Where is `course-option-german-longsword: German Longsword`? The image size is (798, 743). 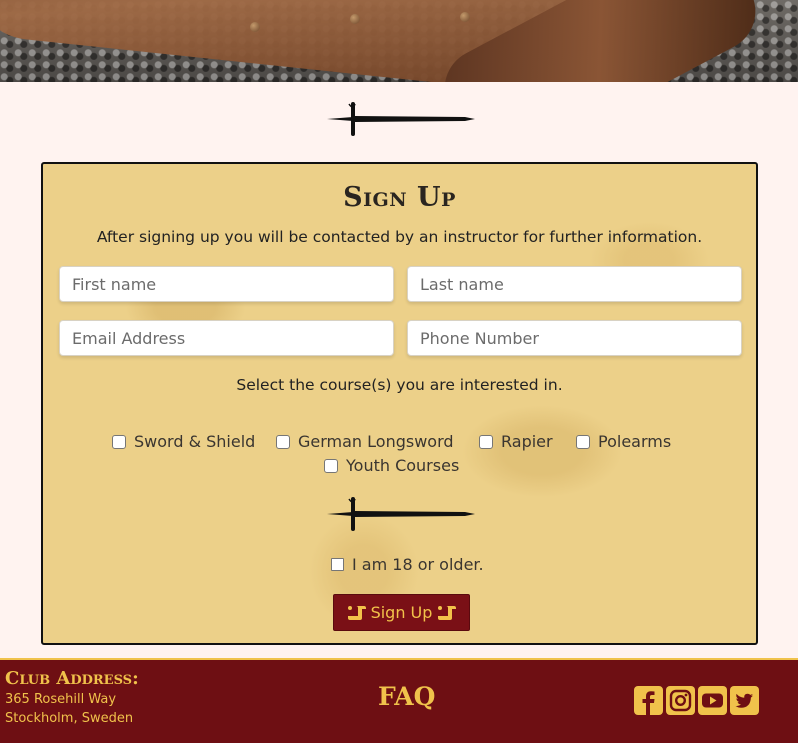
course-option-german-longsword: German Longsword is located at coordinates (365, 441).